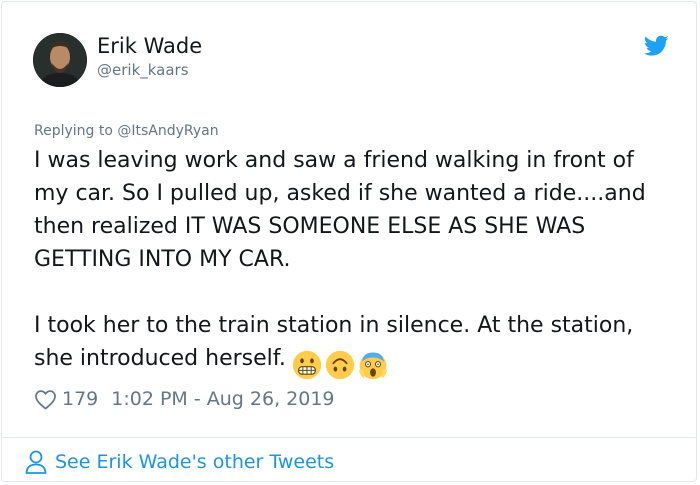 The height and width of the screenshot is (485, 700). I want to click on avatar, so click(60, 60).